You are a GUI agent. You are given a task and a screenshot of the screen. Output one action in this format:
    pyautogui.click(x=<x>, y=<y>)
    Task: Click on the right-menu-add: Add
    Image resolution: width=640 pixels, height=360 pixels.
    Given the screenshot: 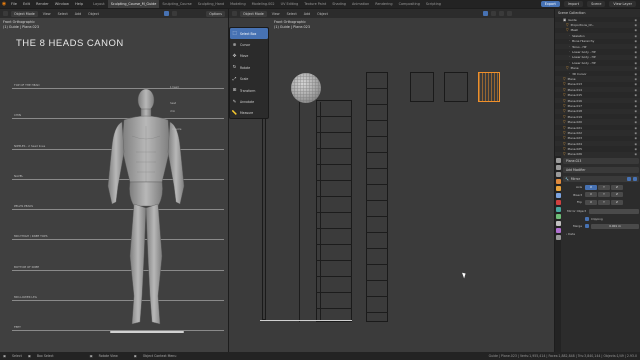 What is the action you would take?
    pyautogui.click(x=307, y=14)
    